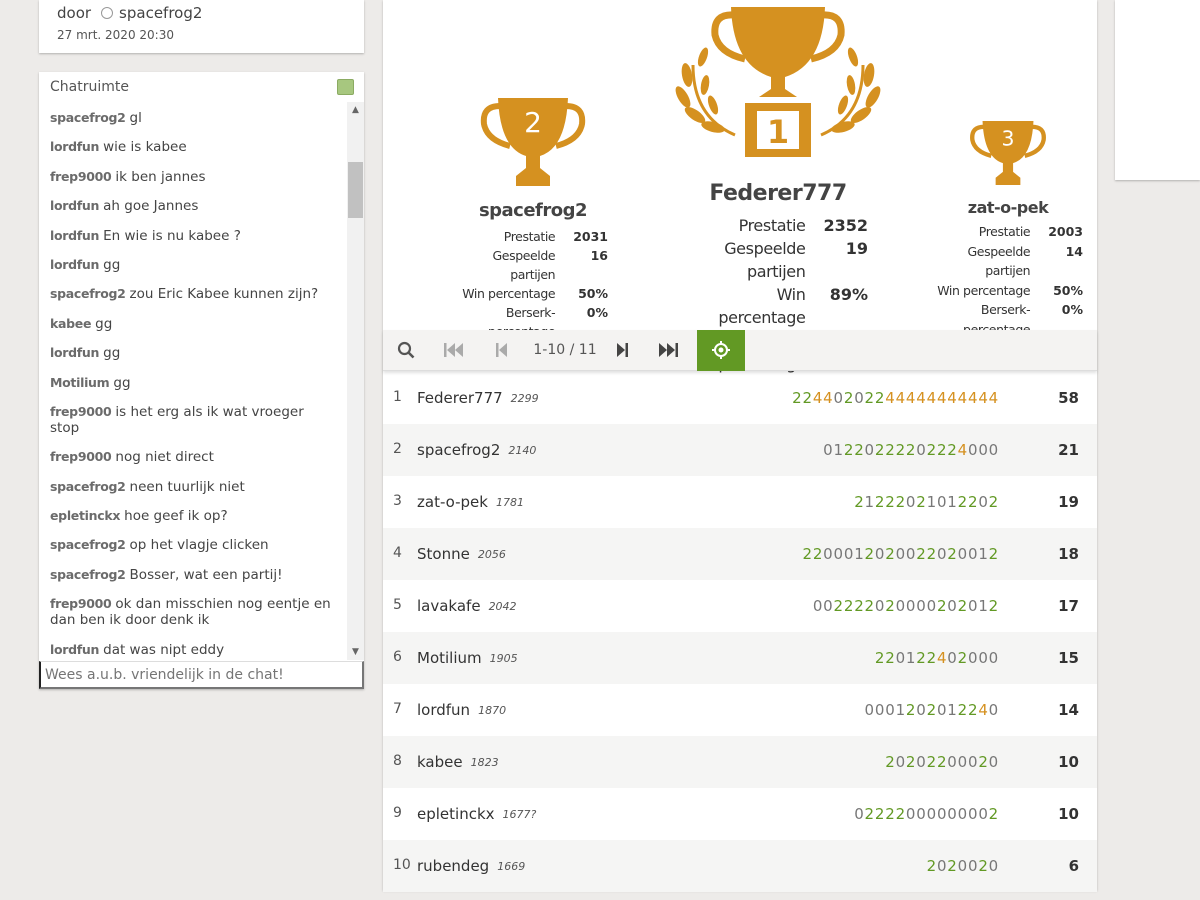 This screenshot has height=900, width=1200. I want to click on table-row: 4 Stonne 2056 2200012020022020012 18, so click(740, 554).